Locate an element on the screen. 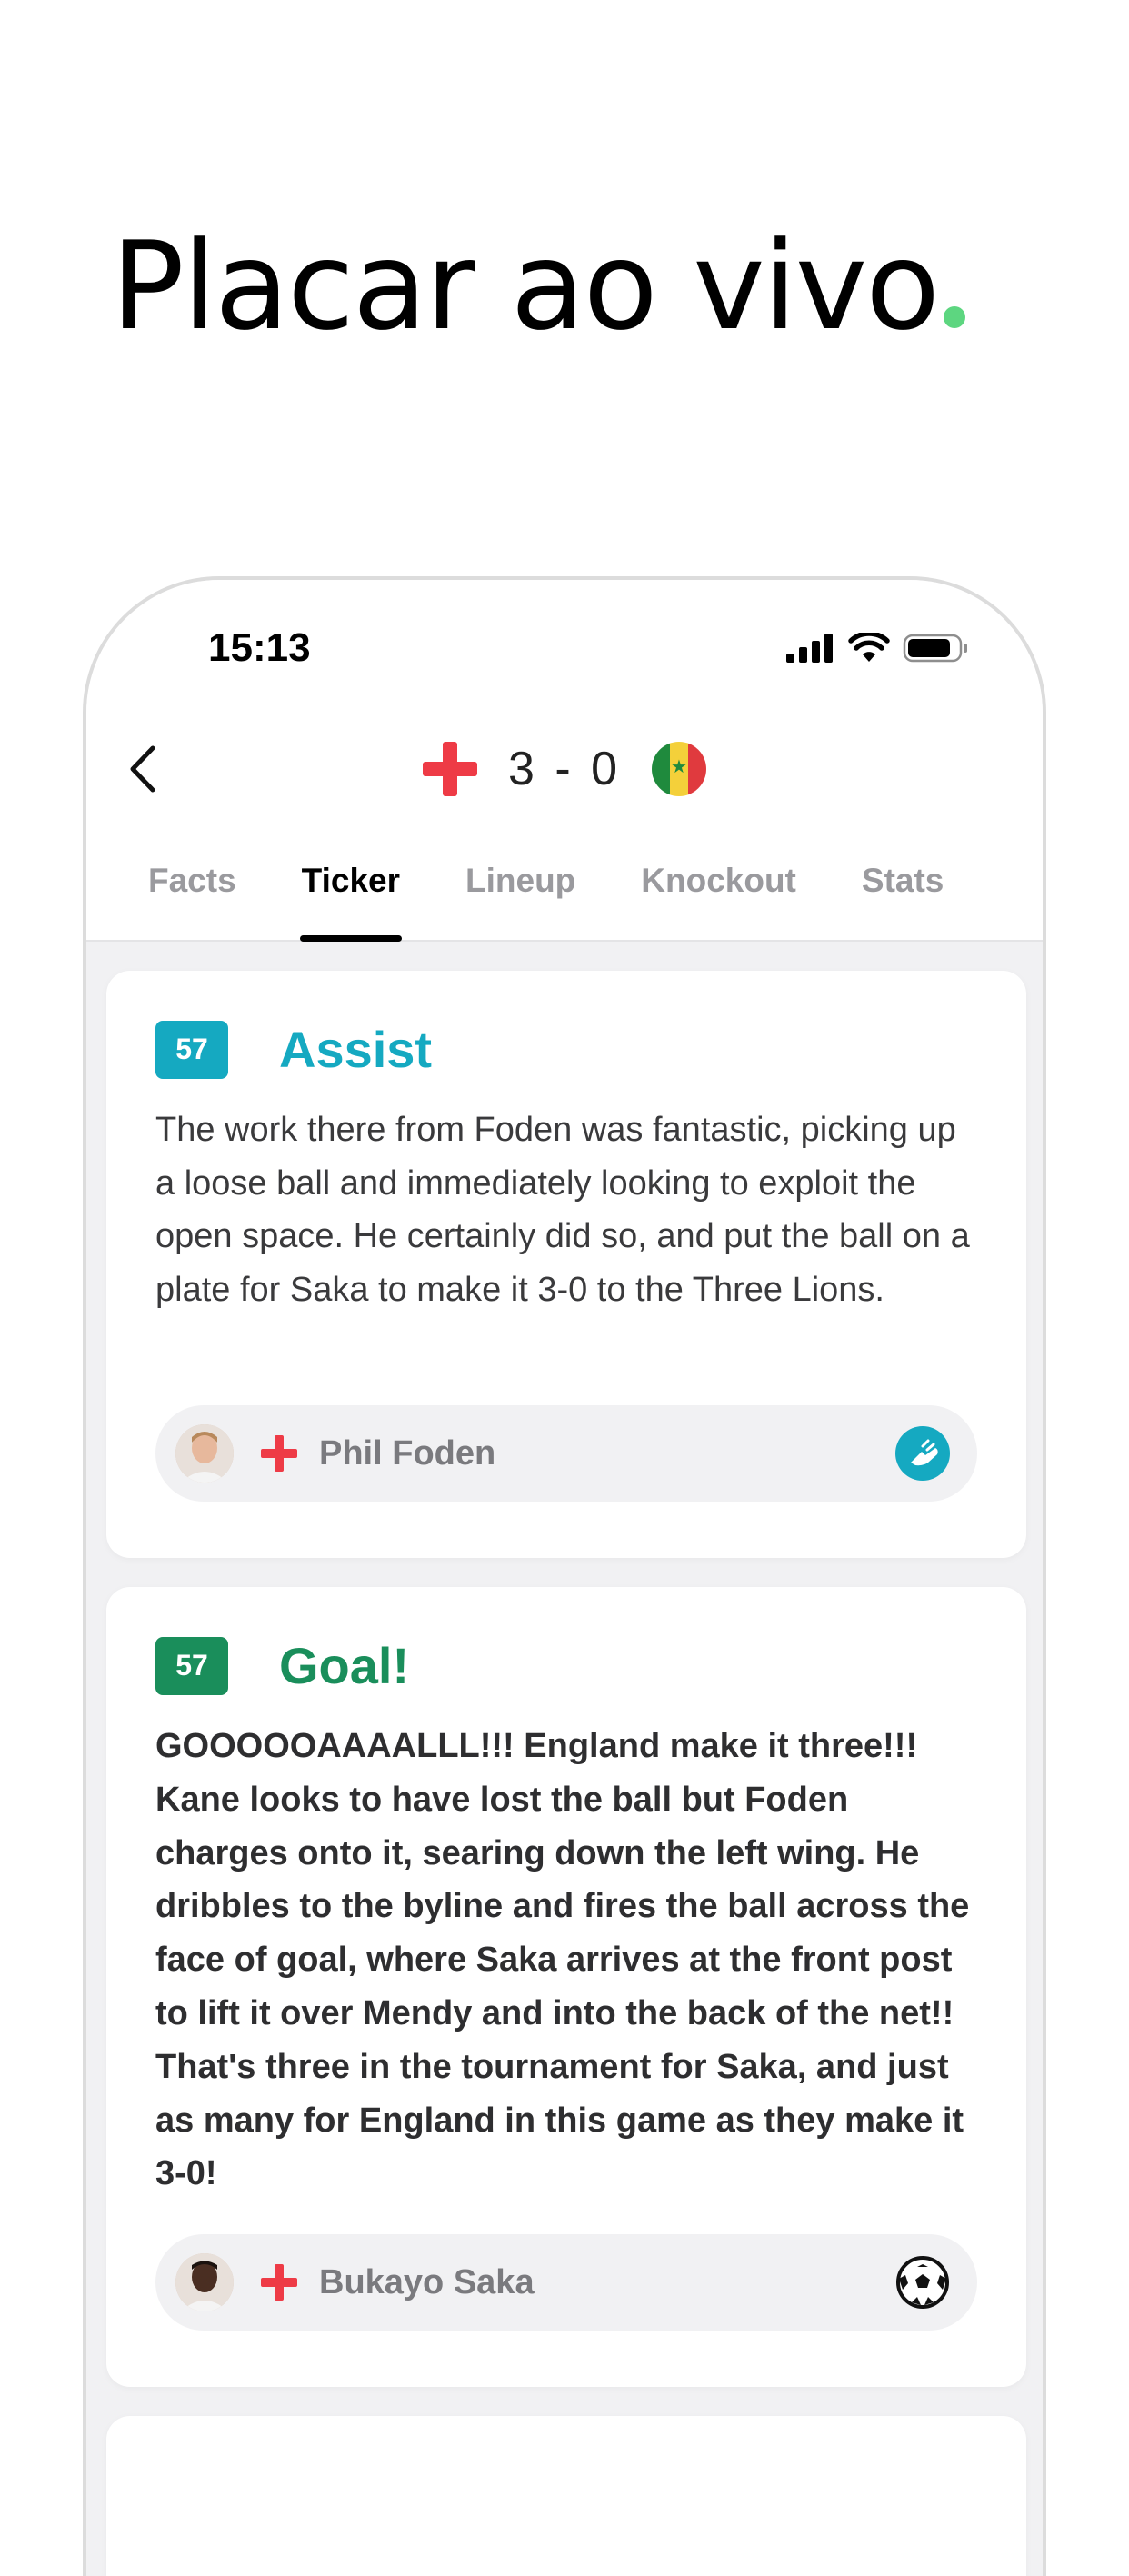  event-title: Goal! is located at coordinates (345, 1665).